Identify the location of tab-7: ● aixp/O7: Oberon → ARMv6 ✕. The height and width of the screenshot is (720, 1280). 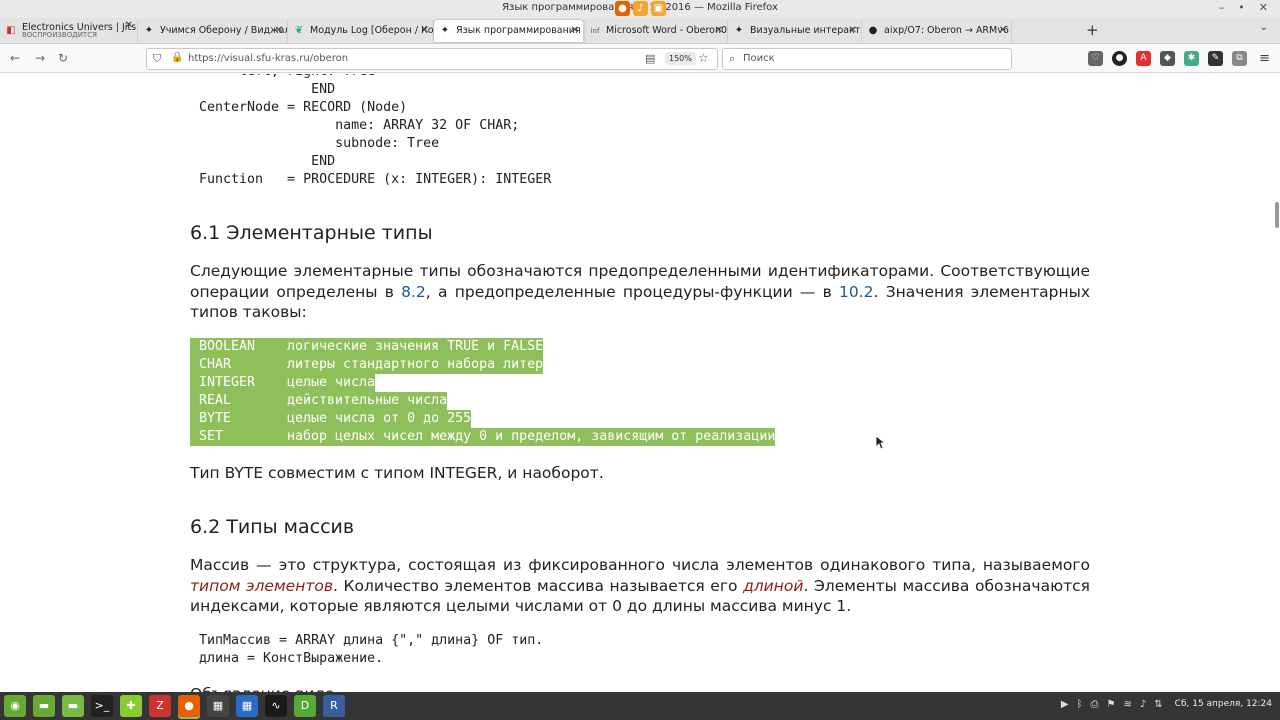
(937, 31).